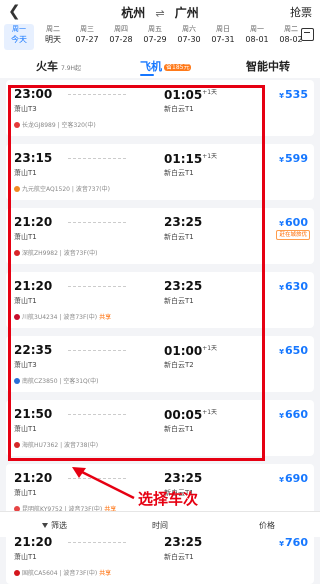 This screenshot has height=584, width=320. I want to click on price: ¥760, so click(293, 542).